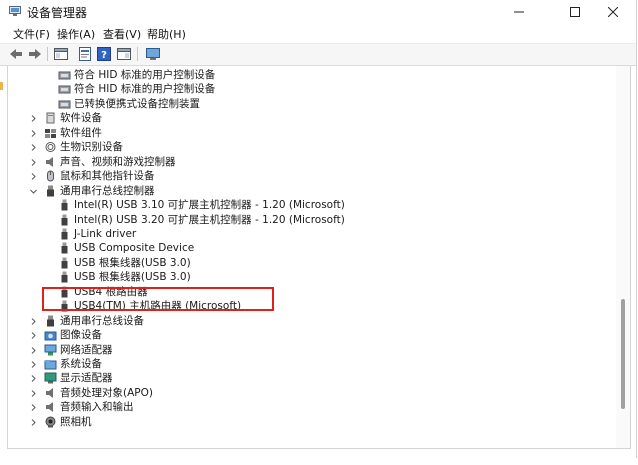  What do you see at coordinates (107, 176) in the screenshot?
I see `tree-item-label: 鼠标和其他指针设备` at bounding box center [107, 176].